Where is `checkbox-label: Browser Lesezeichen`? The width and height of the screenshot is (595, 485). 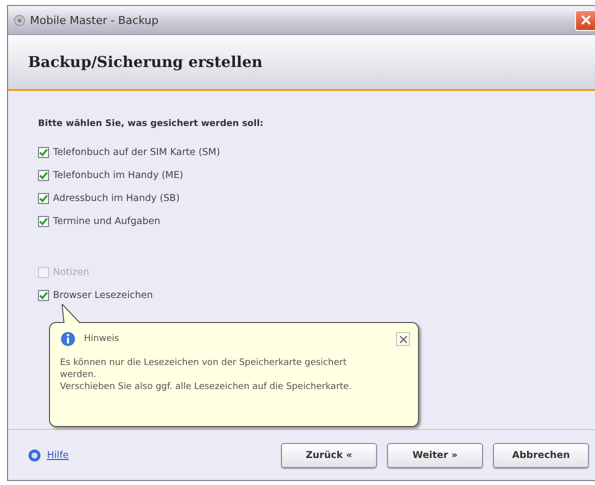 checkbox-label: Browser Lesezeichen is located at coordinates (103, 295).